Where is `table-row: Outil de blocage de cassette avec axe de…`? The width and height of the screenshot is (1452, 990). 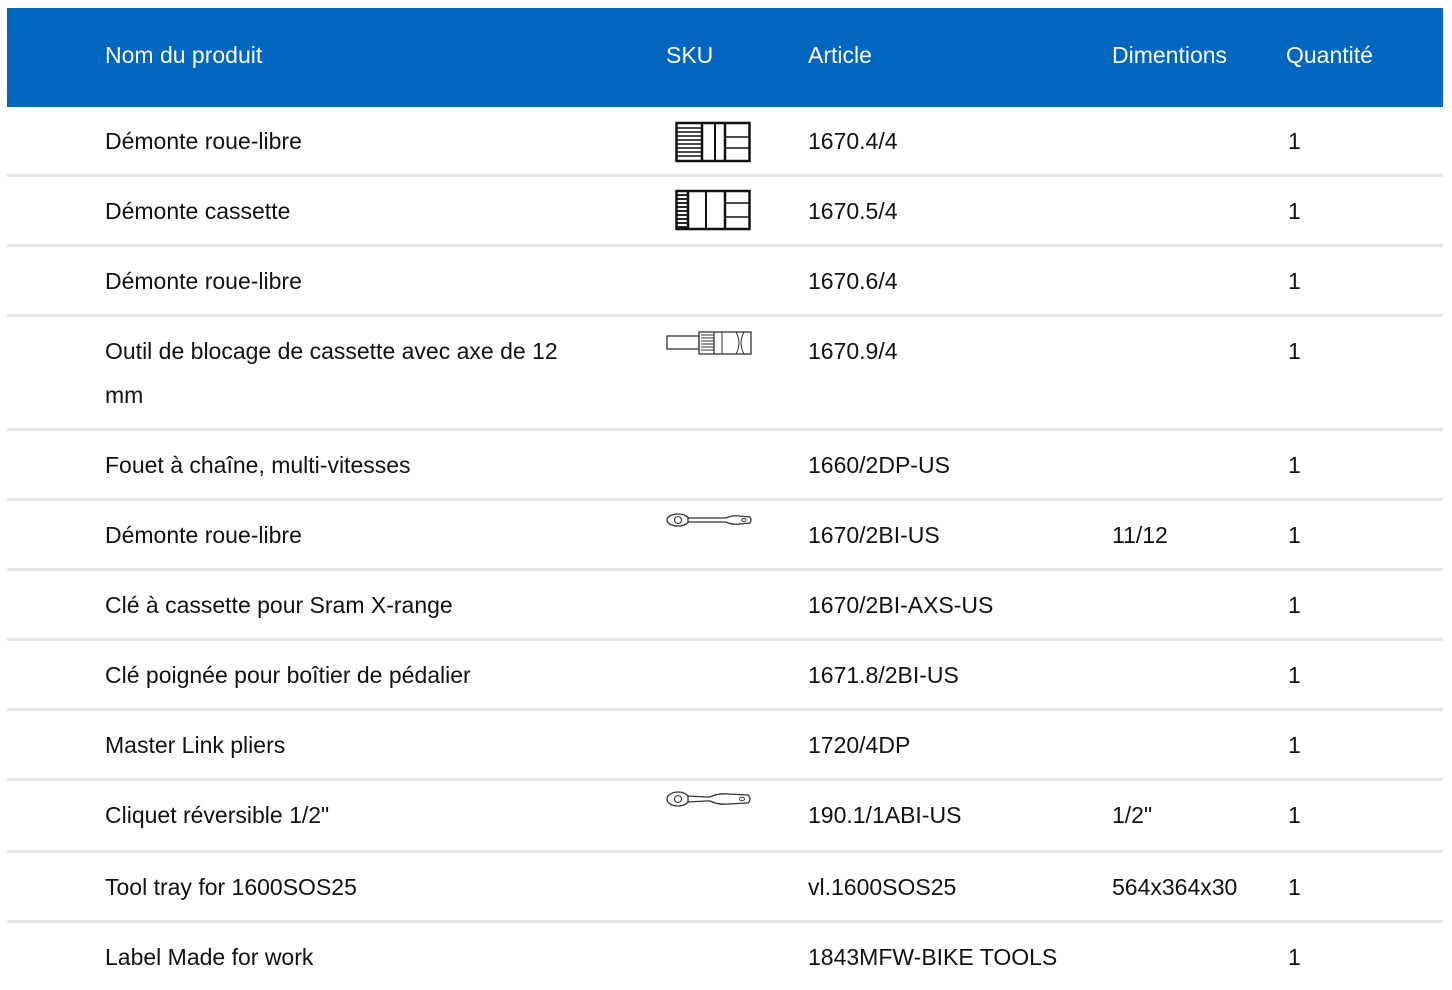
table-row: Outil de blocage de cassette avec axe de… is located at coordinates (725, 374).